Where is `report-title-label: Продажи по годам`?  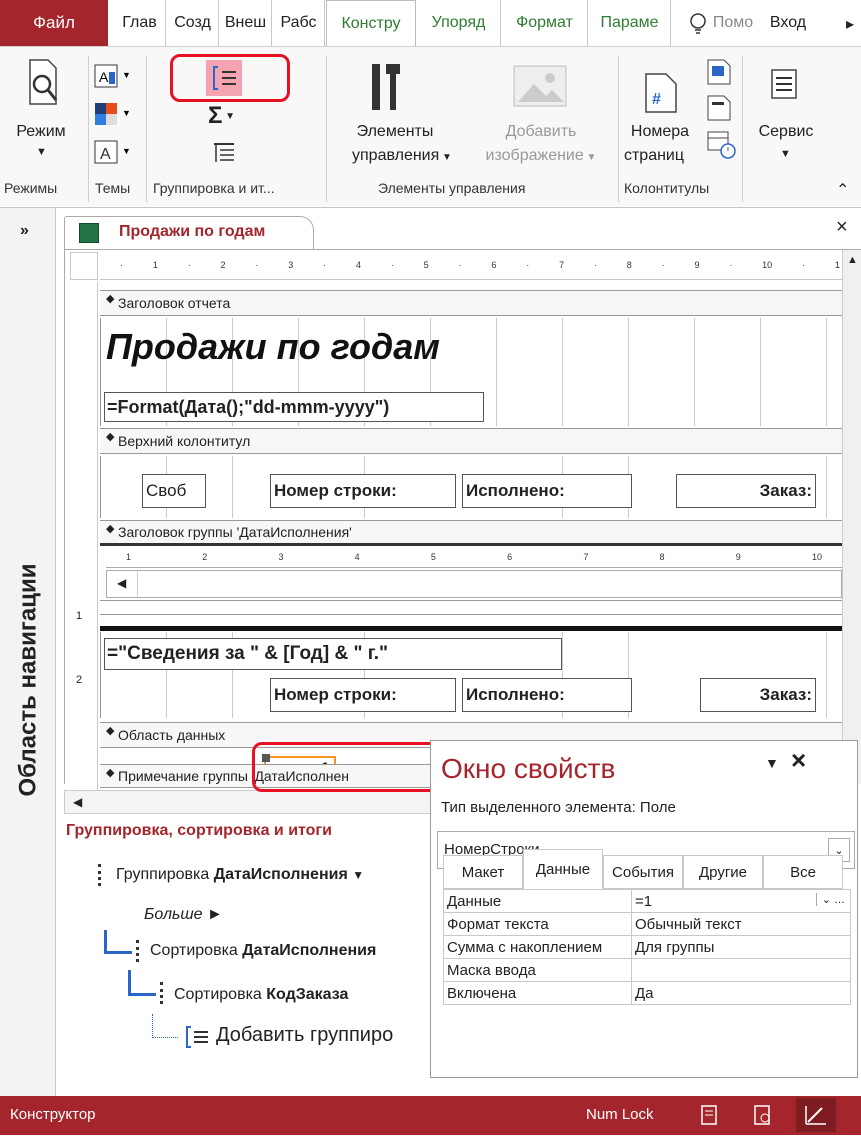
report-title-label: Продажи по годам is located at coordinates (273, 347).